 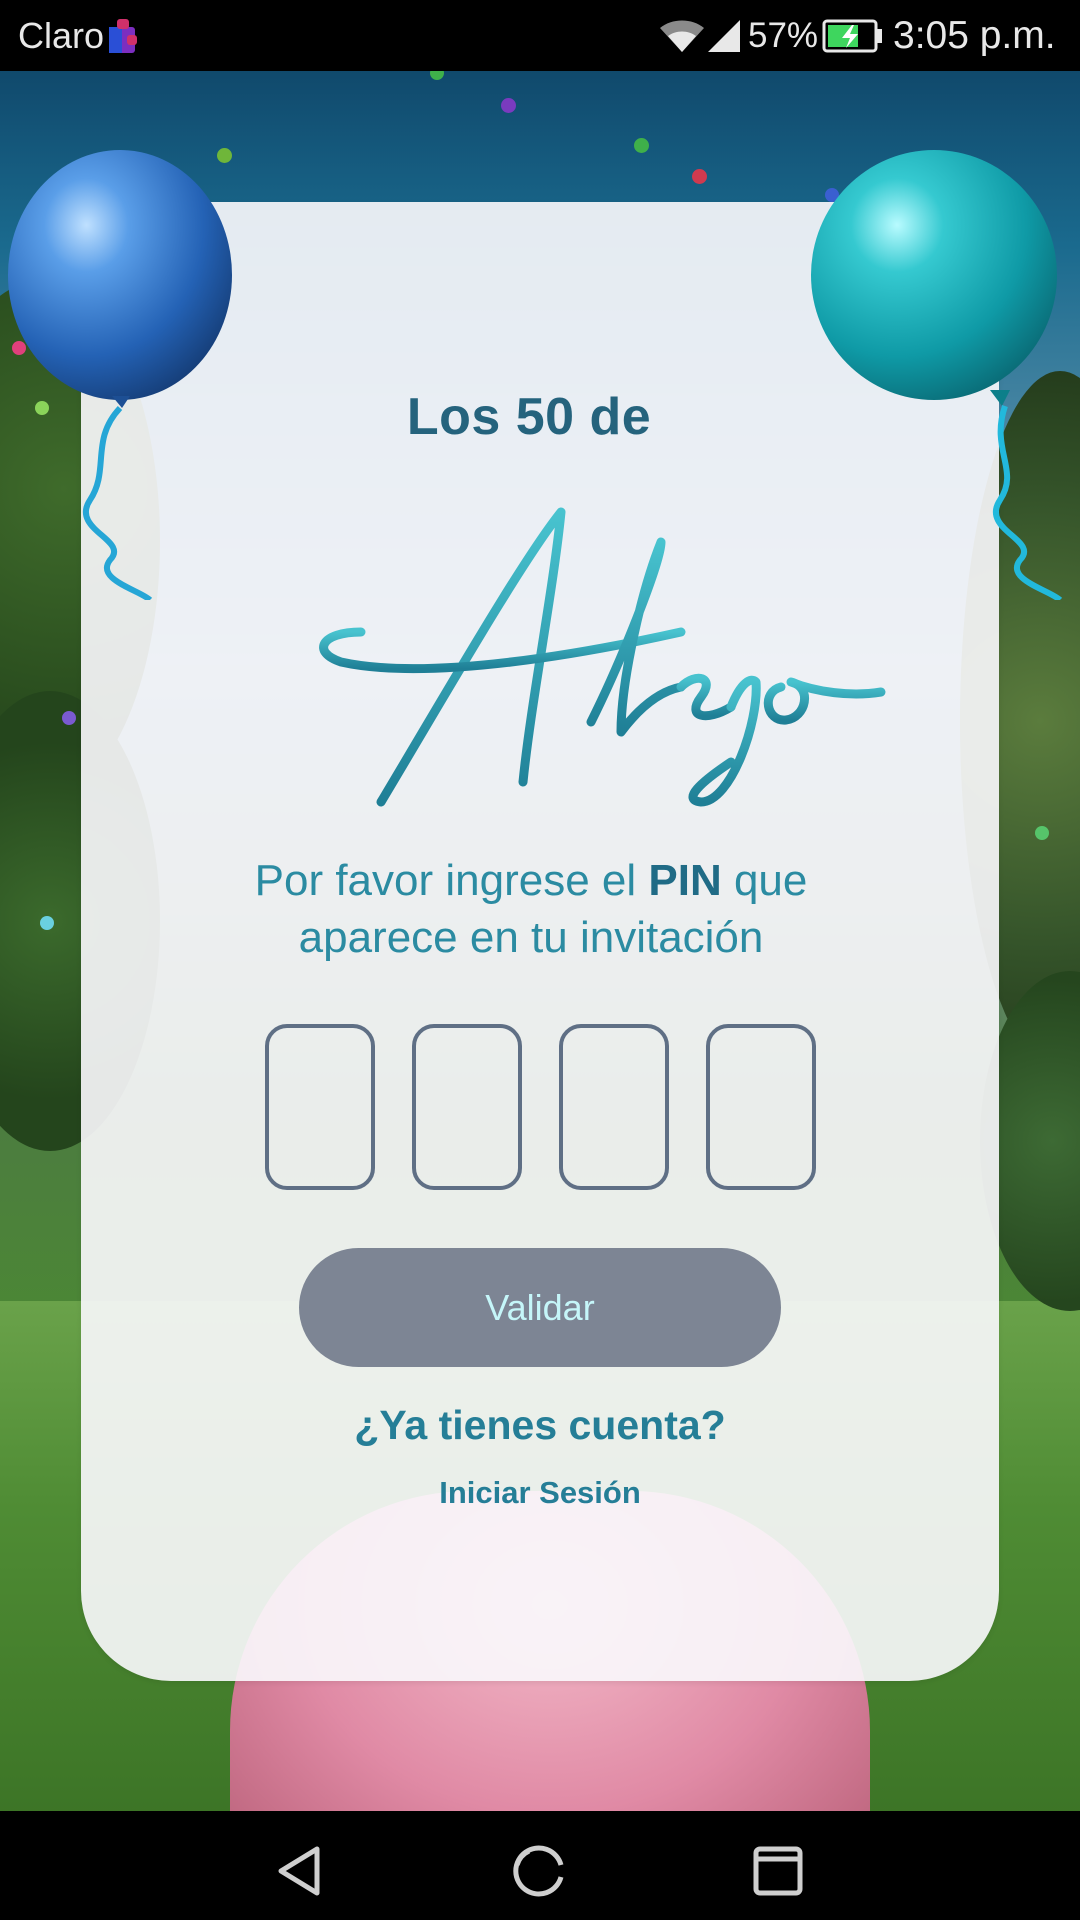 I want to click on carrier-name: Claro, so click(x=61, y=35).